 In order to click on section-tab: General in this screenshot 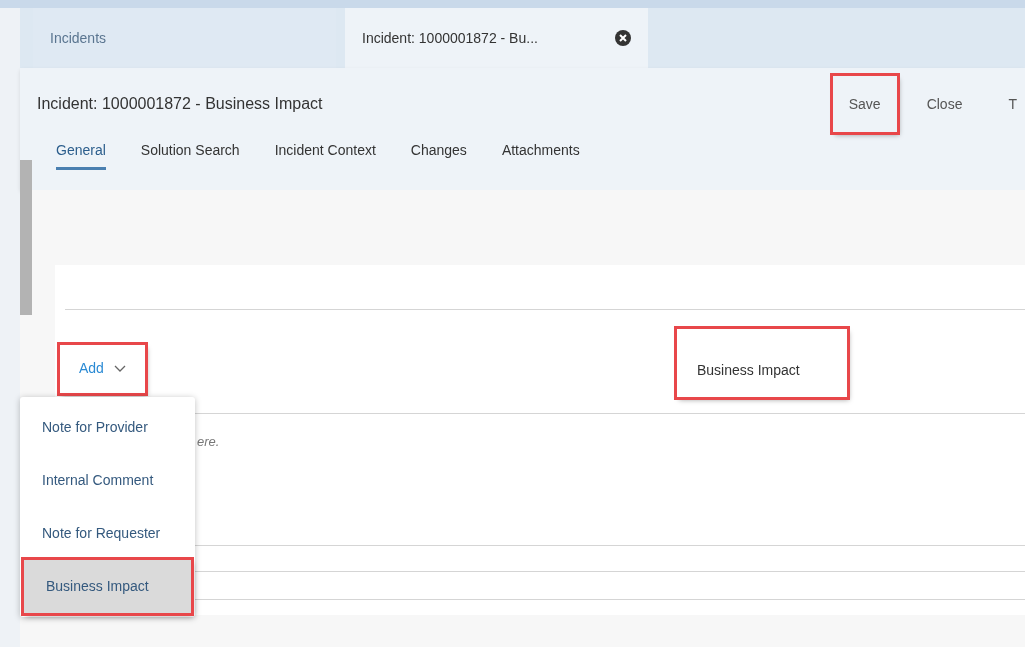, I will do `click(81, 155)`.